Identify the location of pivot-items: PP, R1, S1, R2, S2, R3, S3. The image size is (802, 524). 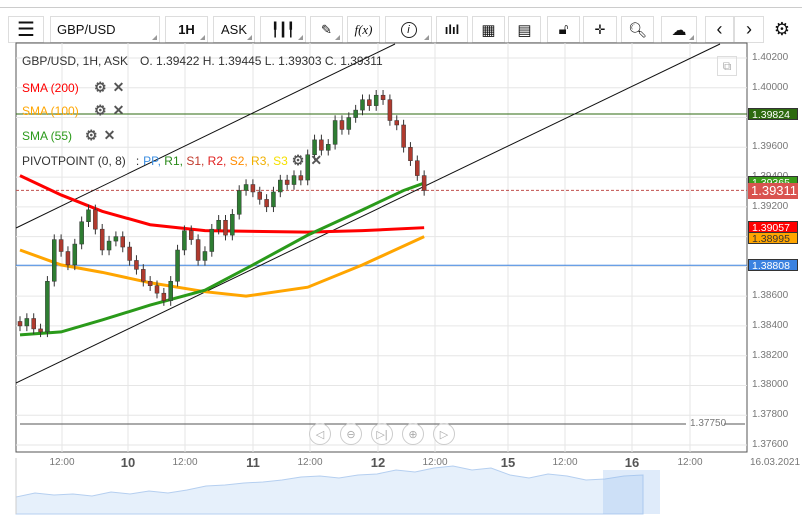
(215, 161).